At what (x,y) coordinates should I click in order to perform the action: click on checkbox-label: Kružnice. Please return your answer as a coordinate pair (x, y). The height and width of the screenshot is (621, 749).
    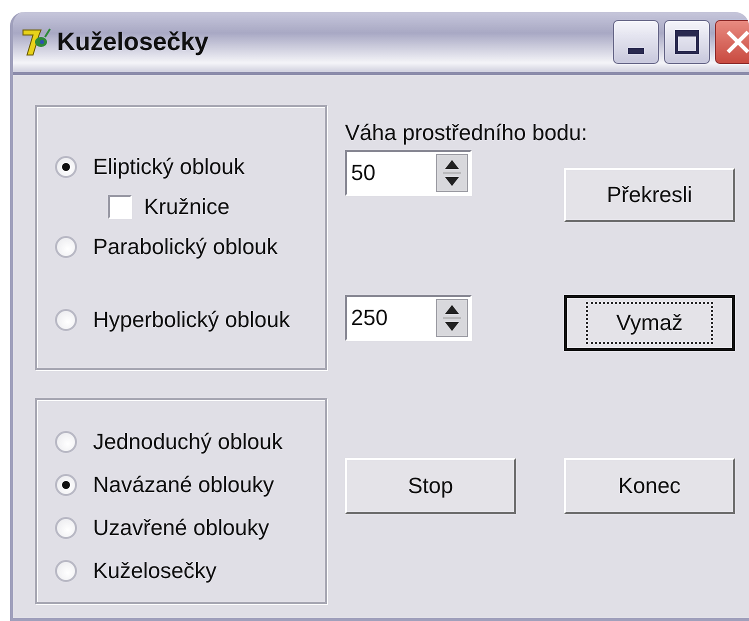
    Looking at the image, I should click on (187, 207).